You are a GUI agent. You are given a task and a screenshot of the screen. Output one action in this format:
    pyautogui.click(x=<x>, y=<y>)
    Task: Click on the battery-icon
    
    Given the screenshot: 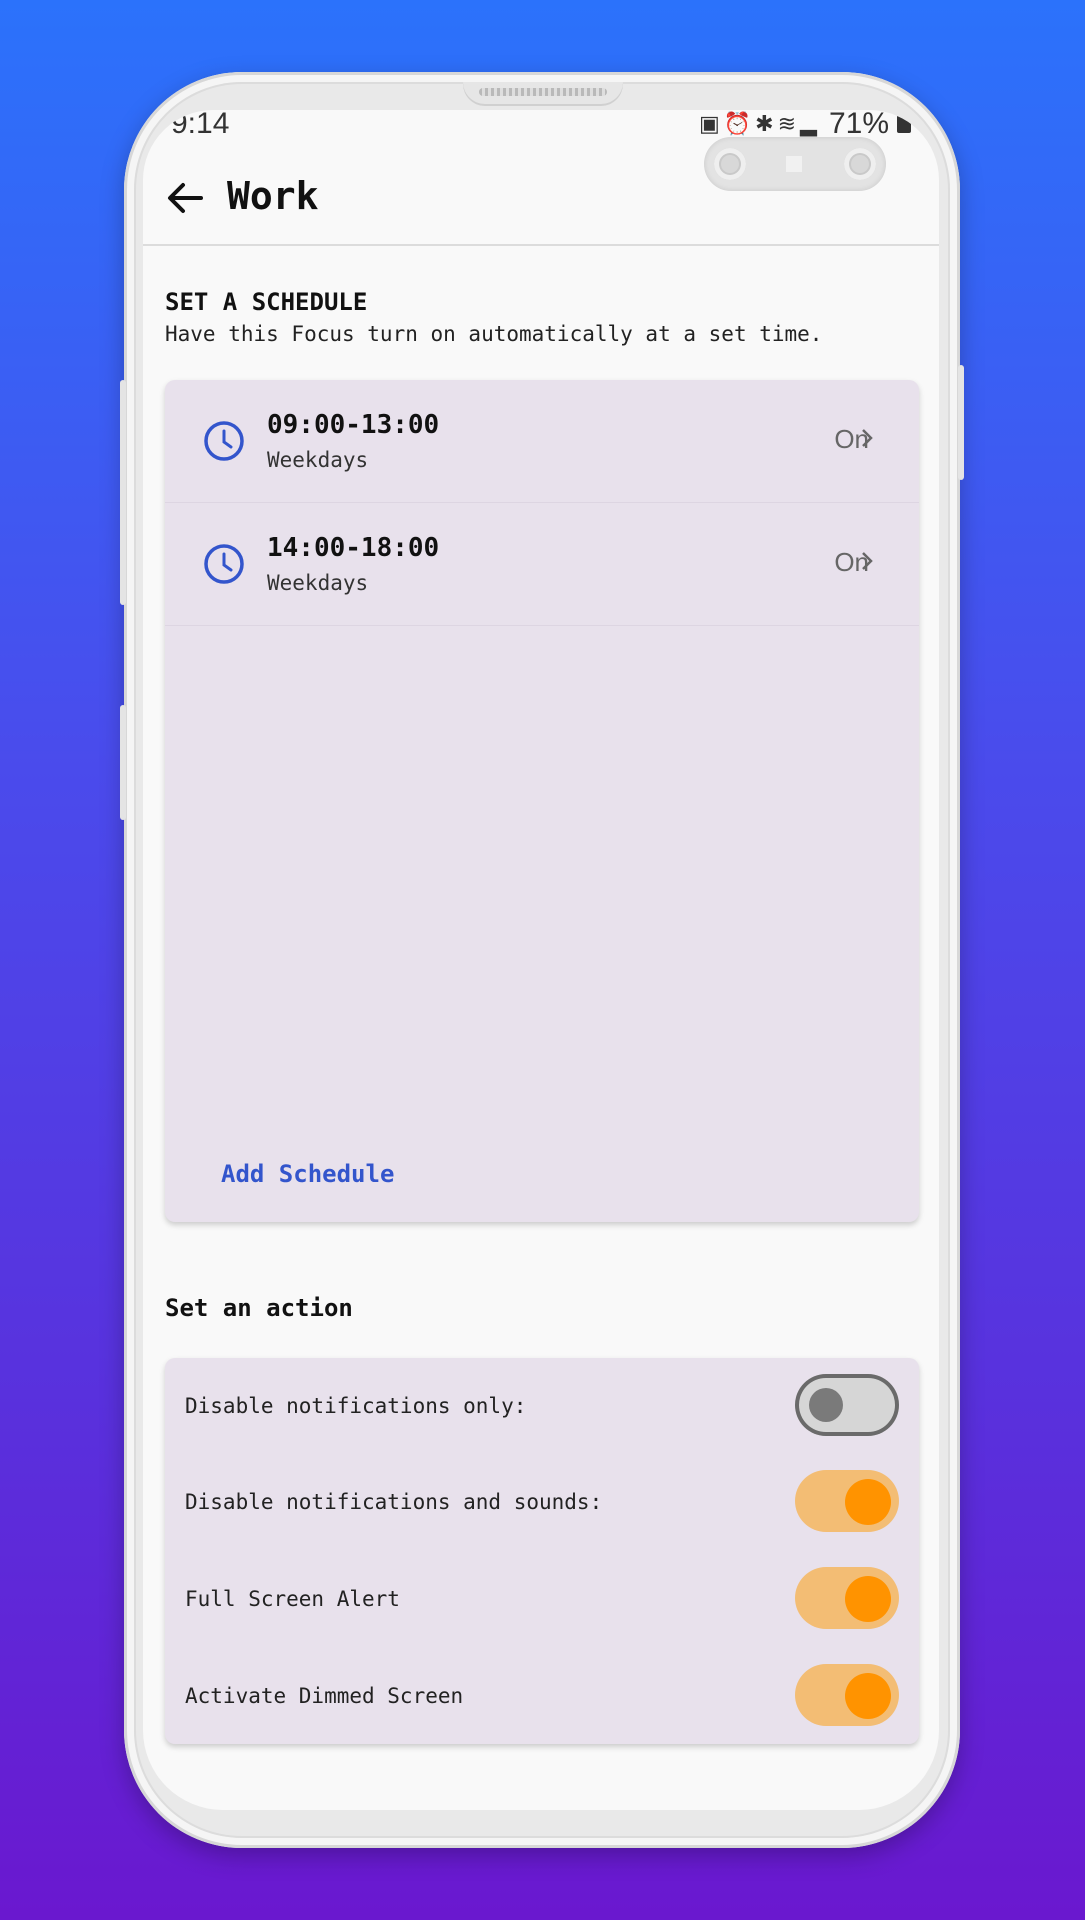 What is the action you would take?
    pyautogui.click(x=904, y=124)
    